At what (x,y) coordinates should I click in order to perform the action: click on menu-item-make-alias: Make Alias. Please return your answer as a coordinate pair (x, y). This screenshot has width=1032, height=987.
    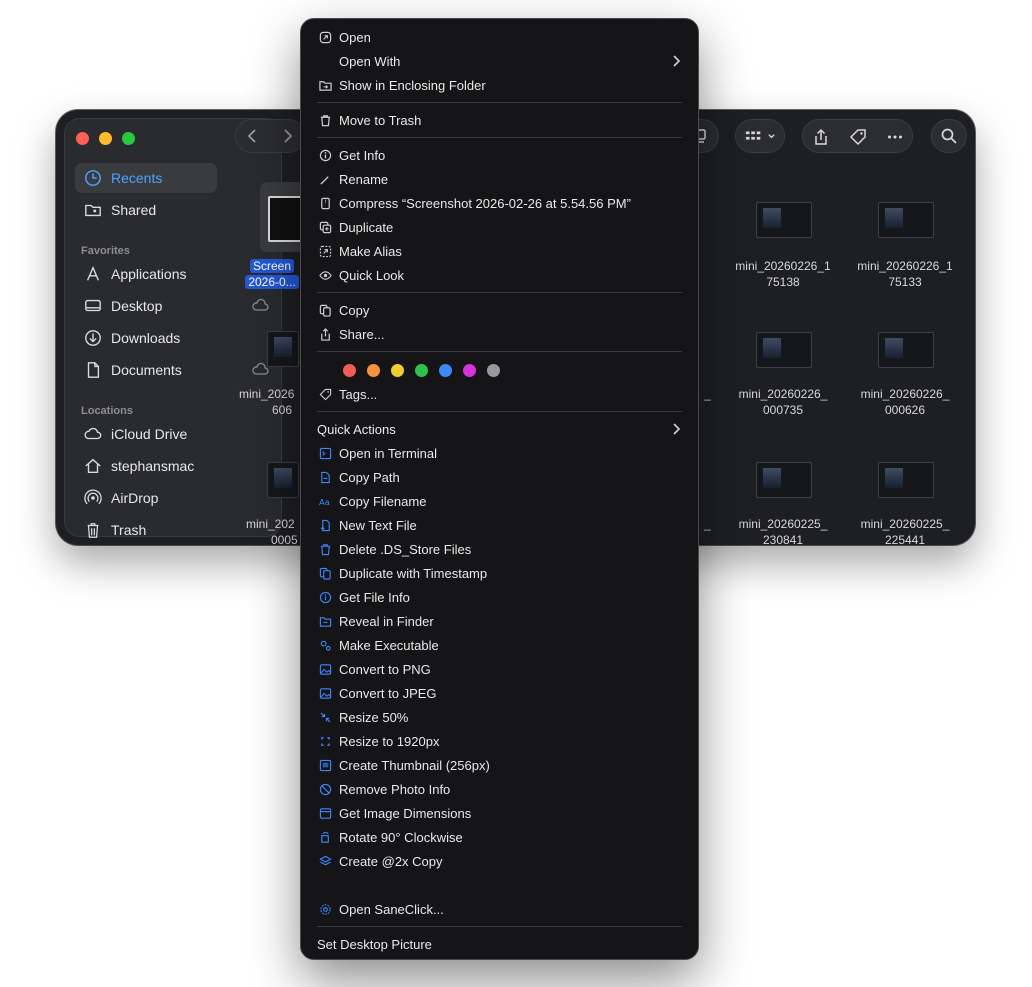
    Looking at the image, I should click on (499, 251).